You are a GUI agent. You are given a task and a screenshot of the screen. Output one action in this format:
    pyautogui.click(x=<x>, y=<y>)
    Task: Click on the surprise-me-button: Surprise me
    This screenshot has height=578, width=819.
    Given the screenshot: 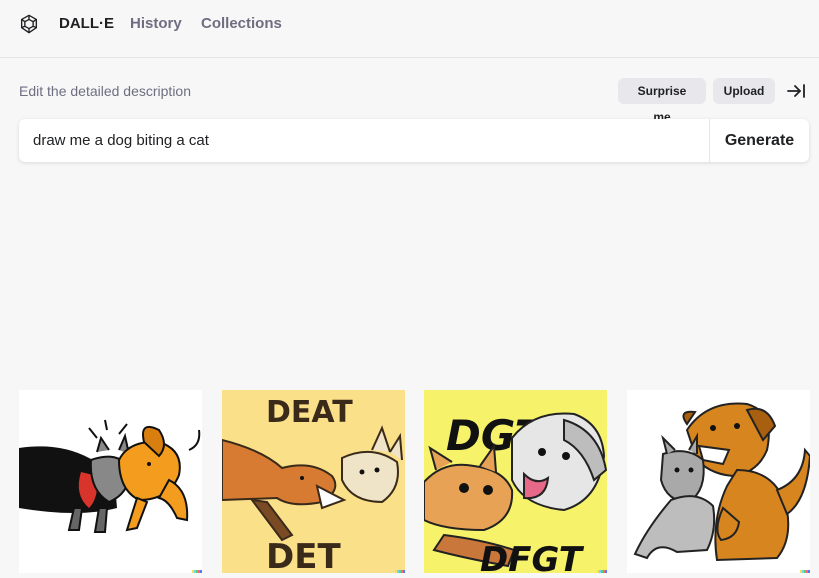 What is the action you would take?
    pyautogui.click(x=662, y=101)
    